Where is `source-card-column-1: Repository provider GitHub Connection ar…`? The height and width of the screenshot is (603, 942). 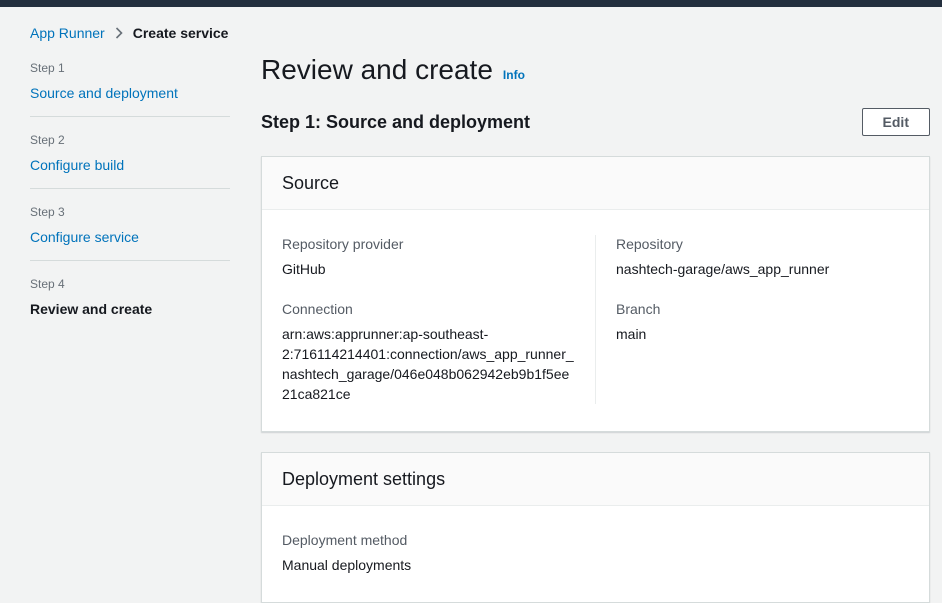 source-card-column-1: Repository provider GitHub Connection ar… is located at coordinates (428, 319).